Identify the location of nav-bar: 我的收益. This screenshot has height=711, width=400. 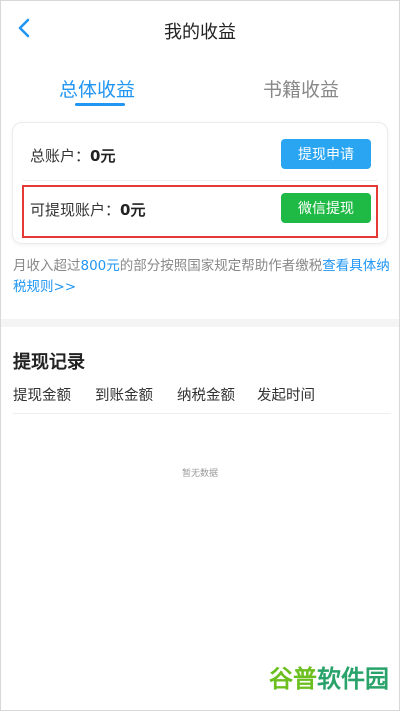
(200, 30).